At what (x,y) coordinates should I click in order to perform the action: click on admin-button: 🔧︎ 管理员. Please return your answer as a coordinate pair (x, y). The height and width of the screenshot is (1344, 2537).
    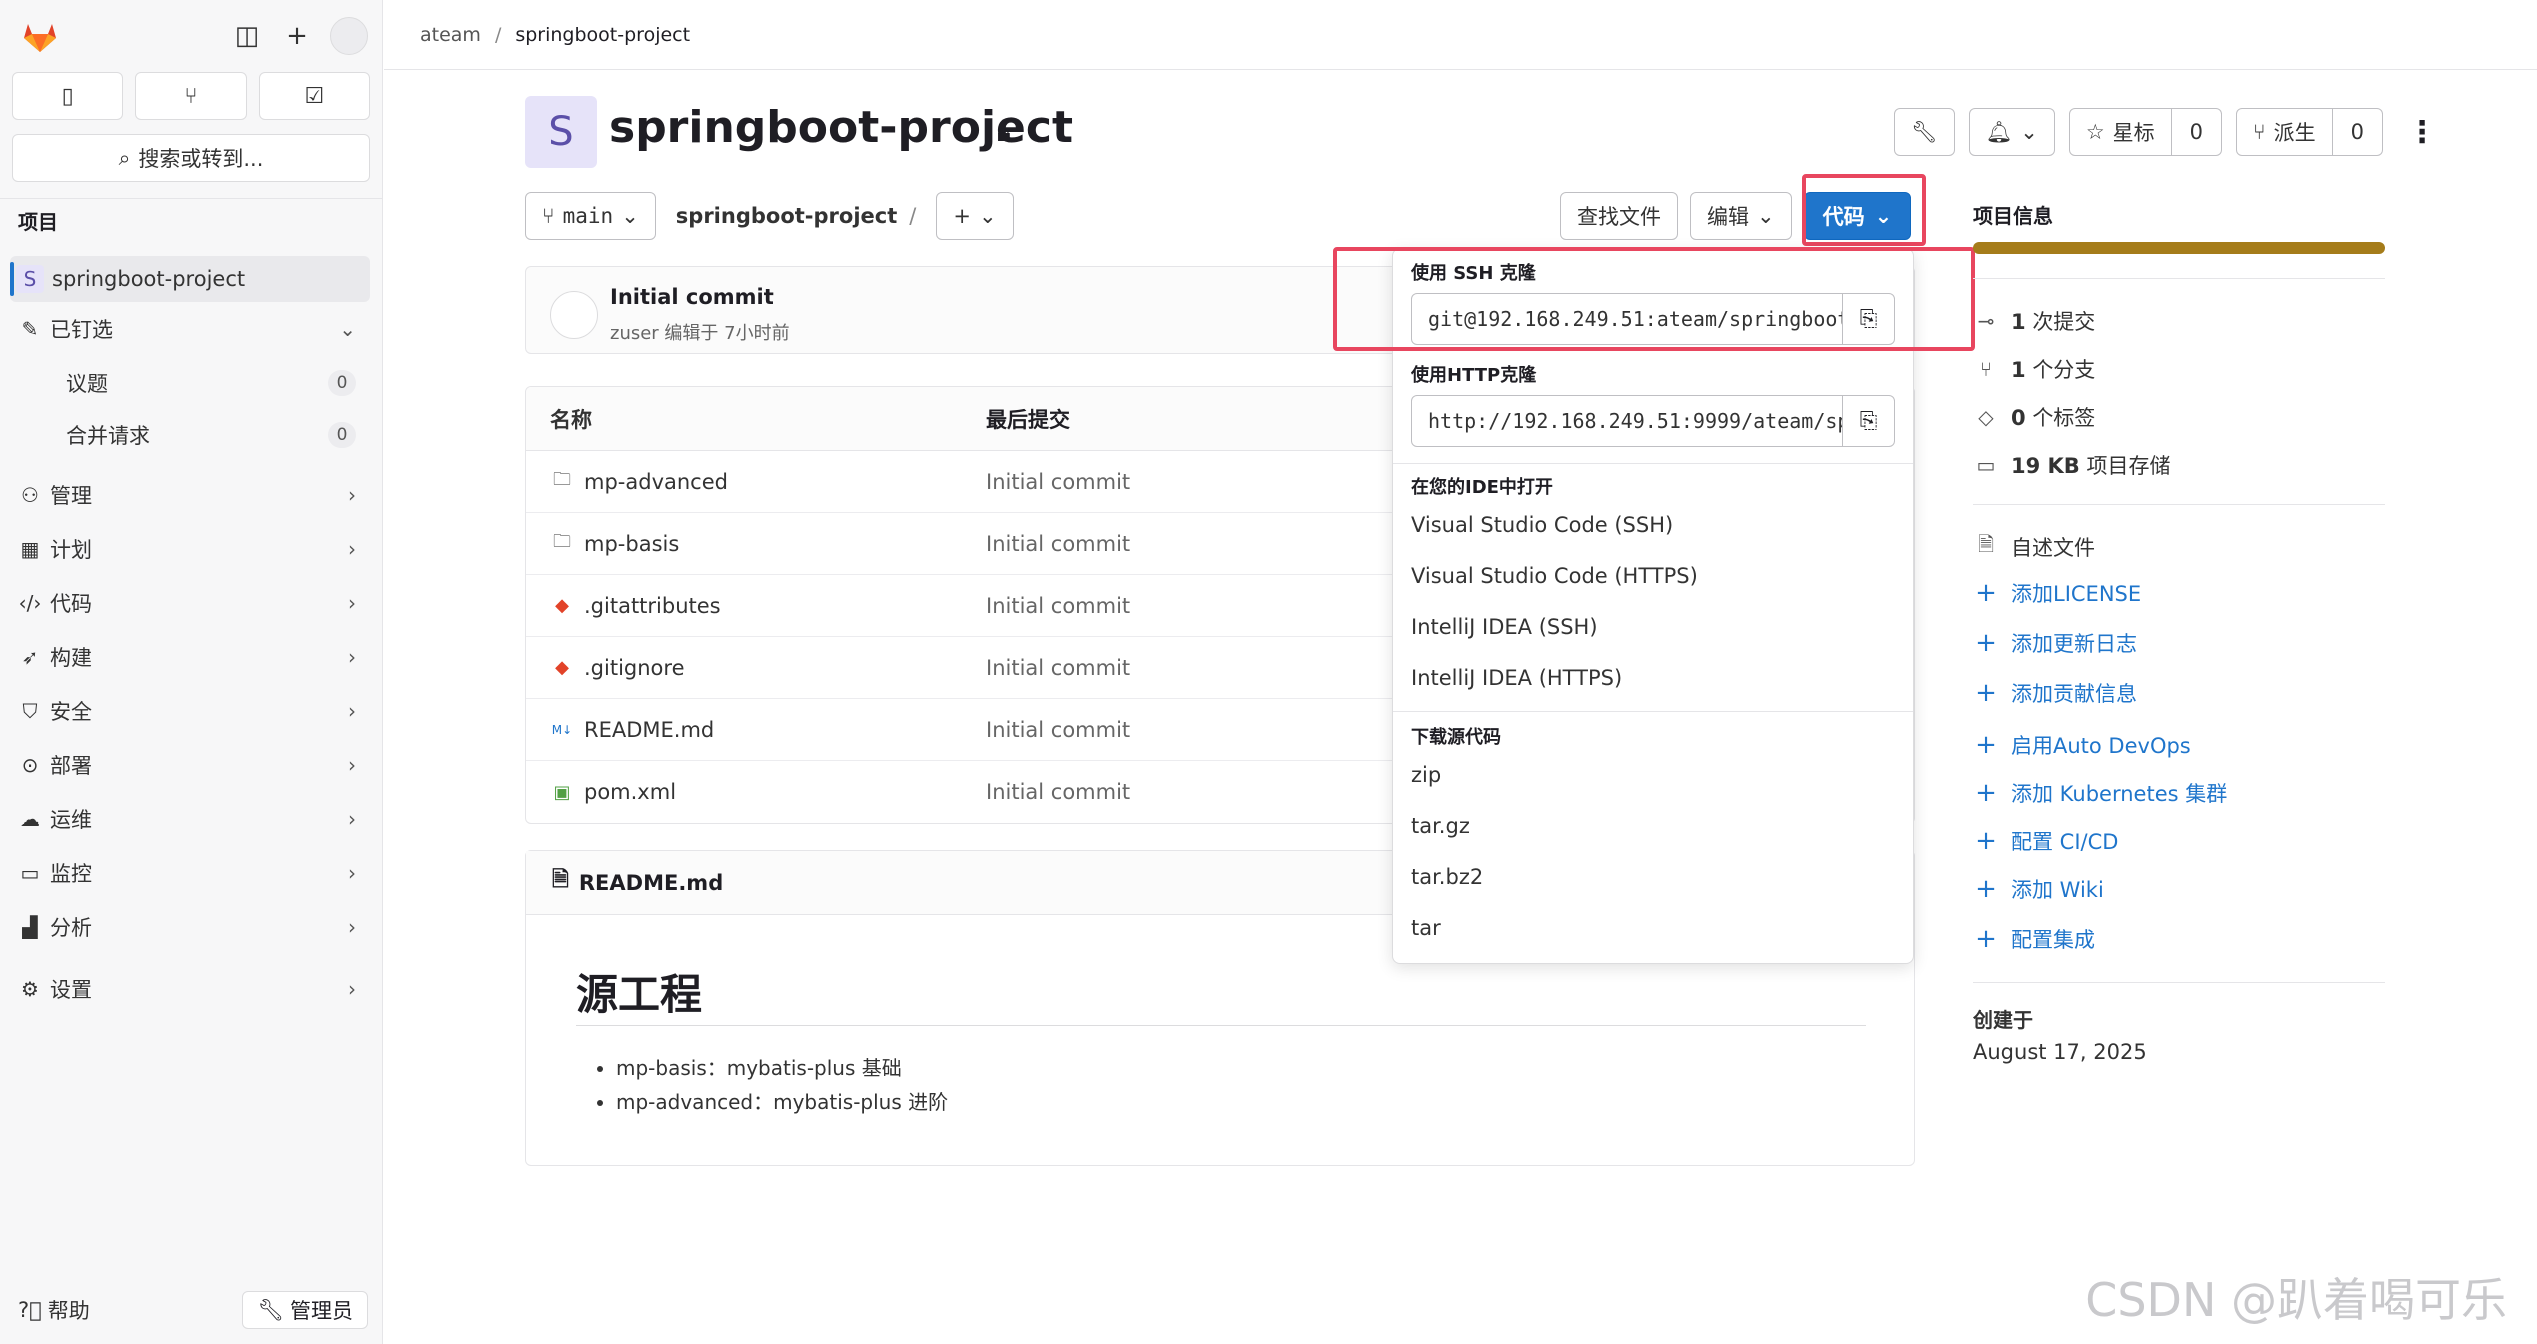
    Looking at the image, I should click on (305, 1310).